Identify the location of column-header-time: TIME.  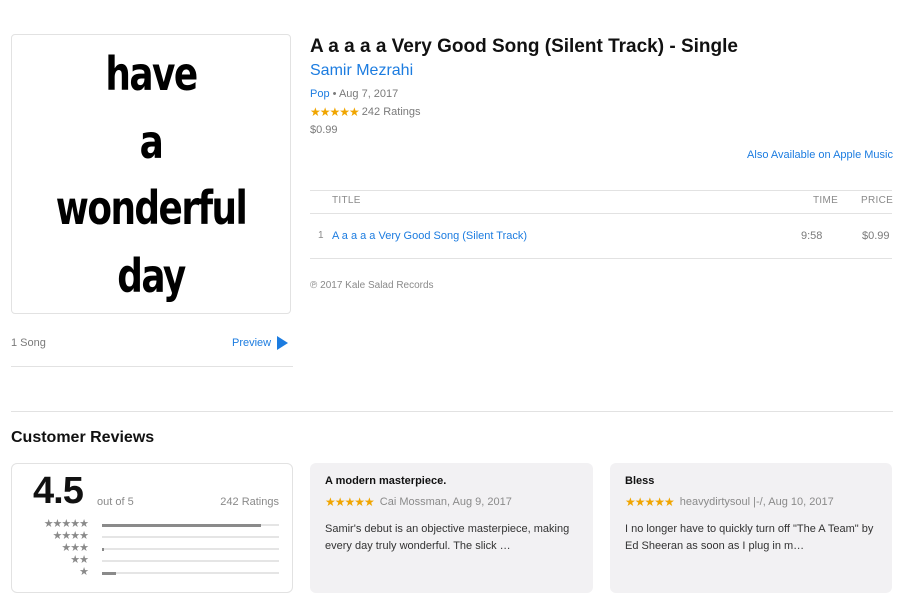
(826, 200).